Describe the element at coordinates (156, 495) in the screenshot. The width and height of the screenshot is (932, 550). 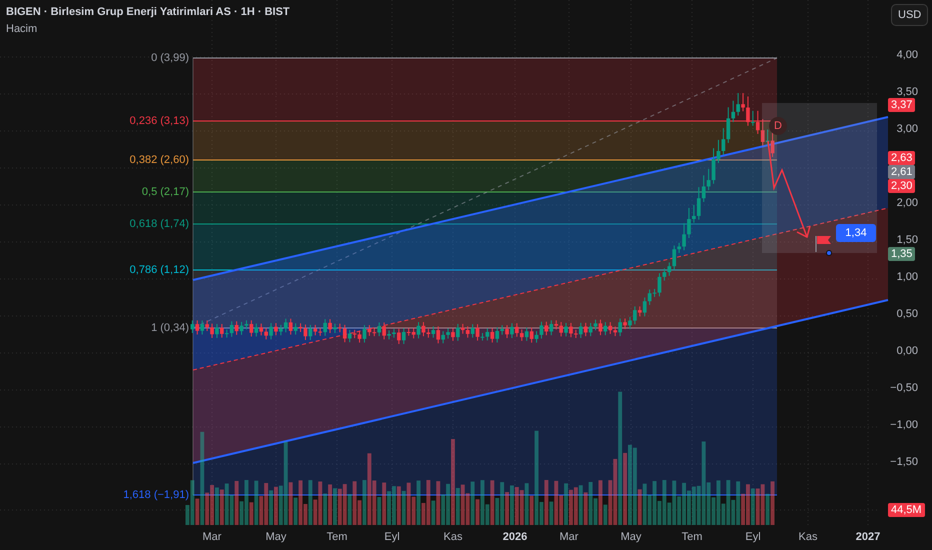
I see `fib-level-label: 1,618 (−1,91)` at that location.